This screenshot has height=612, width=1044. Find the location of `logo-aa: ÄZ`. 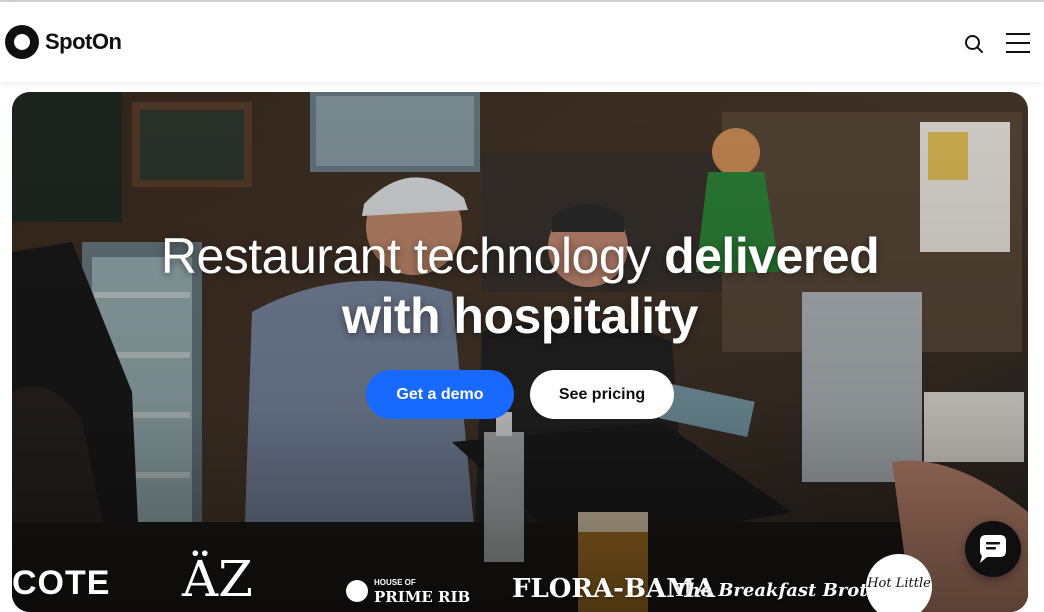

logo-aa: ÄZ is located at coordinates (217, 579).